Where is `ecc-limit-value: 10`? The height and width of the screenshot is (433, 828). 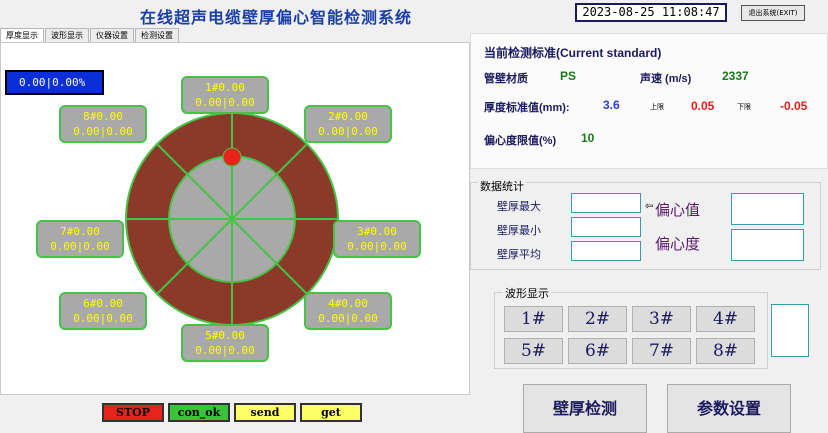
ecc-limit-value: 10 is located at coordinates (588, 138).